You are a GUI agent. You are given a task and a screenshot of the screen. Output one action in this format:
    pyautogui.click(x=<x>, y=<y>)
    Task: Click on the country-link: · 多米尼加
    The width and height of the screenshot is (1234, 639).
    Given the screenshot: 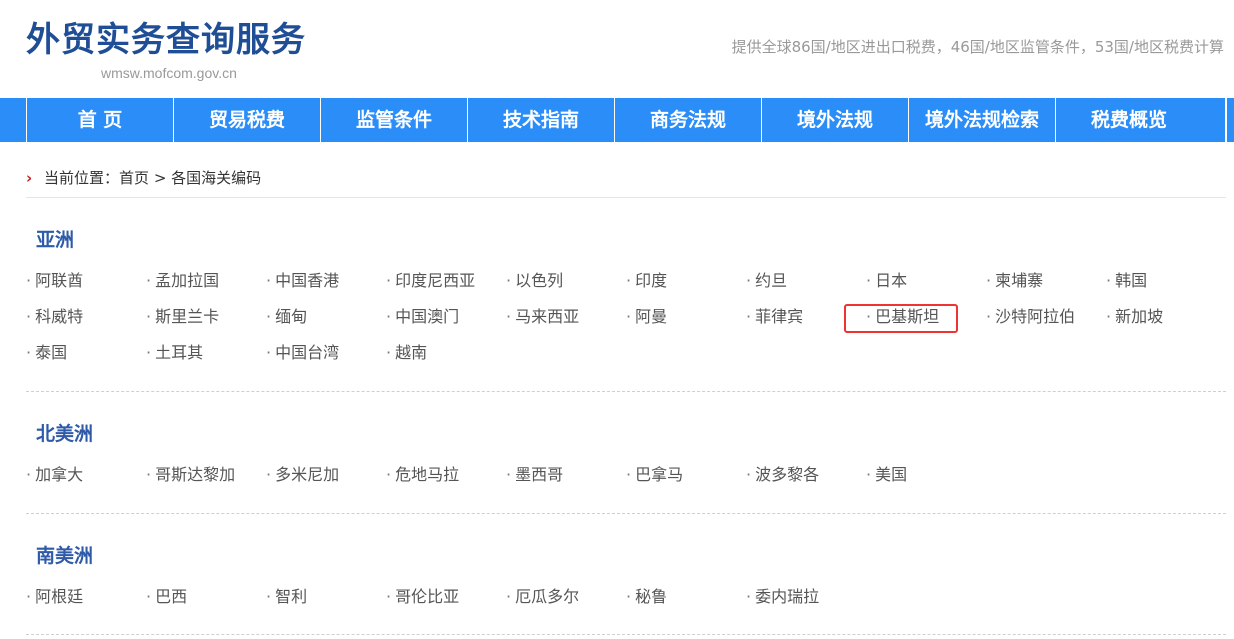 What is the action you would take?
    pyautogui.click(x=302, y=475)
    